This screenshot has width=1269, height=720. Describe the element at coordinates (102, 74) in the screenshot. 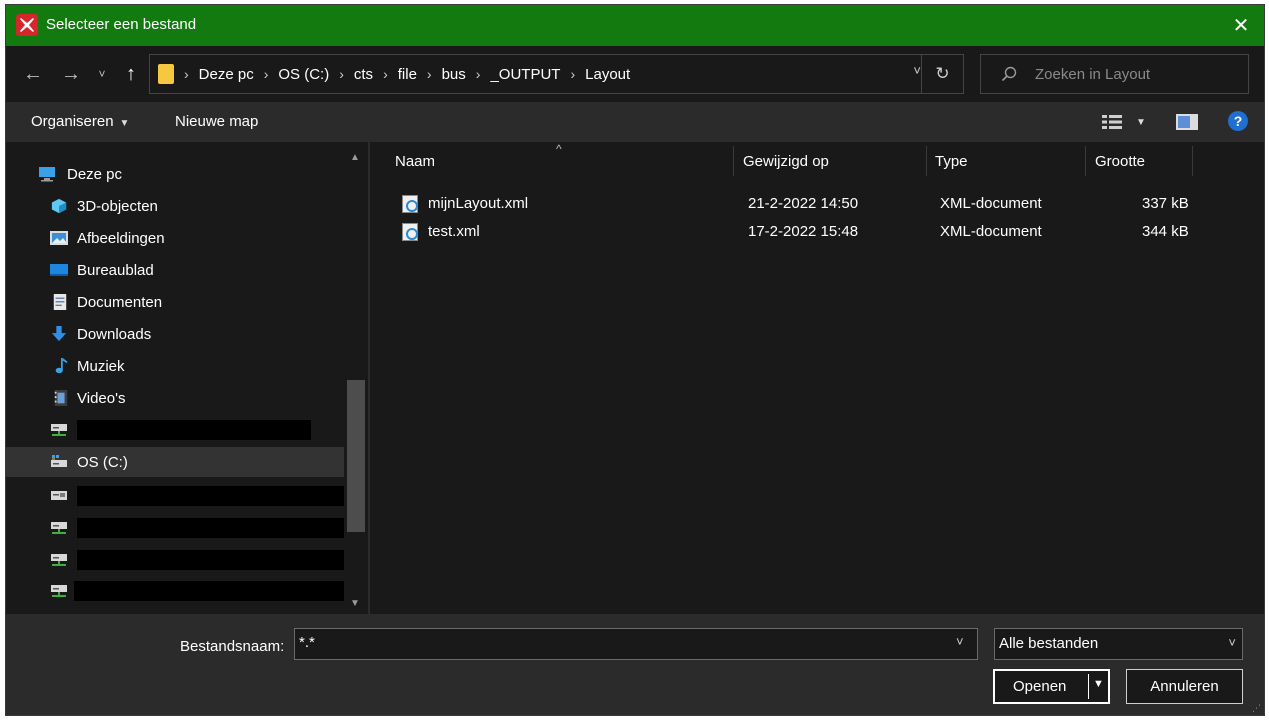

I see `recent-locations-button: ˅` at that location.